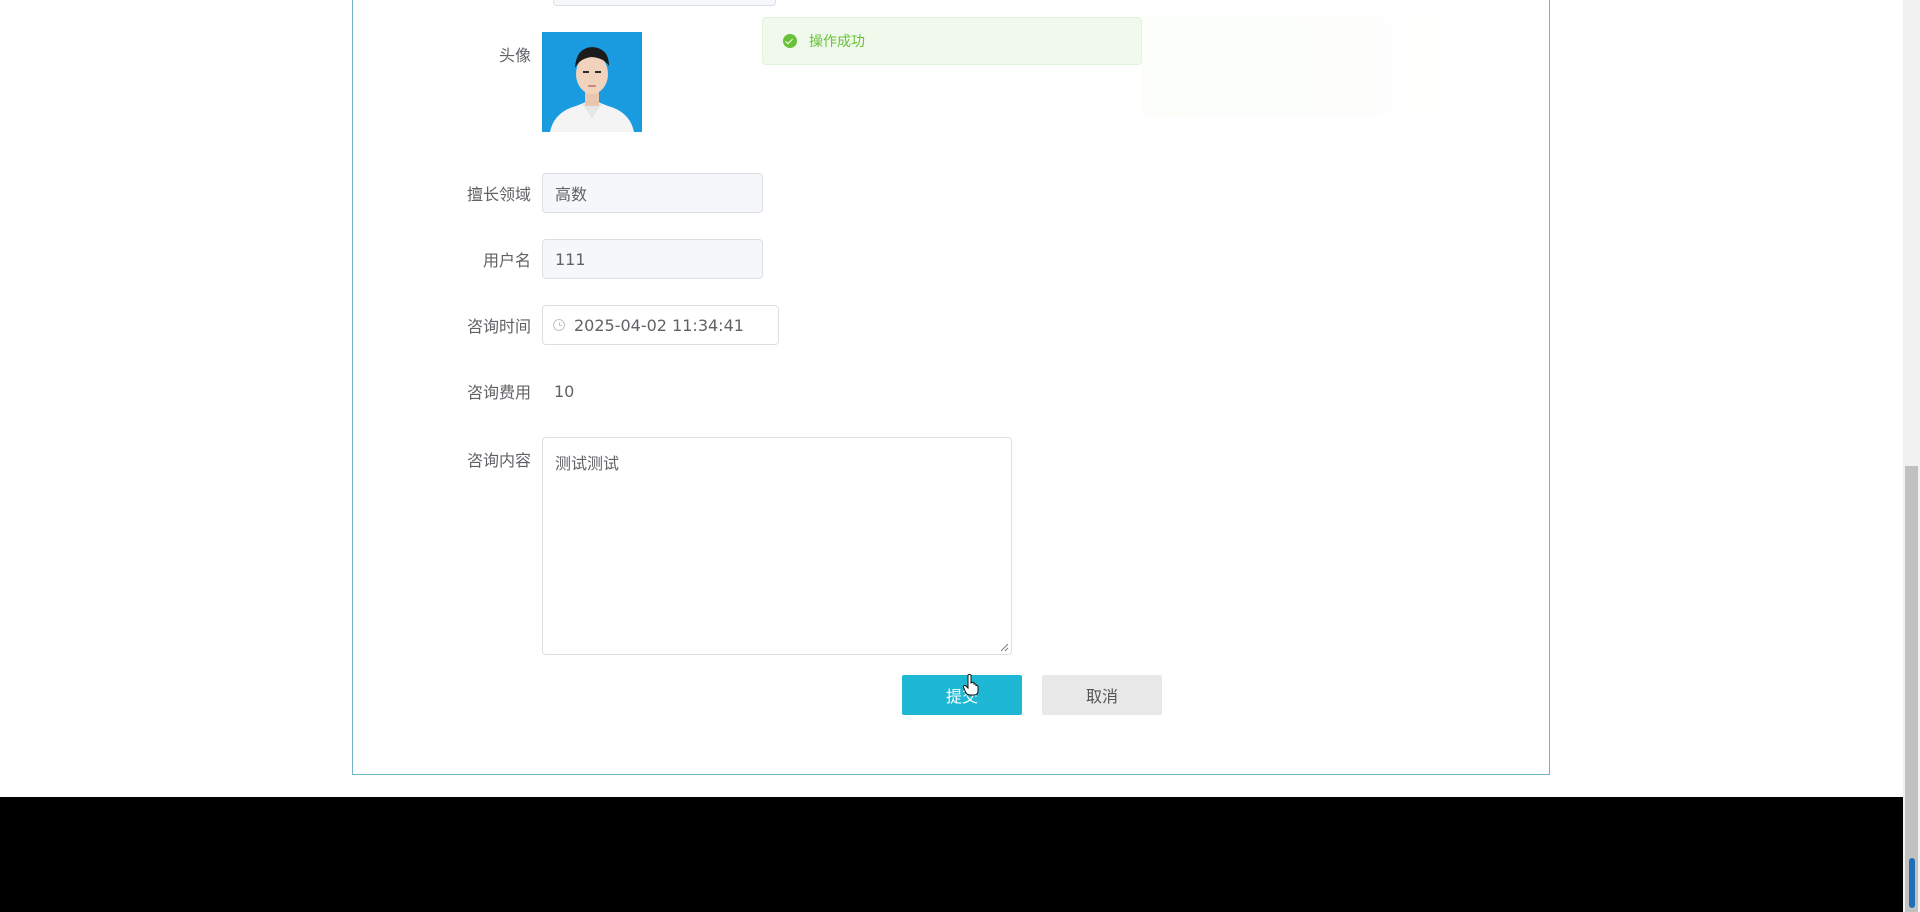 Image resolution: width=1920 pixels, height=912 pixels. Describe the element at coordinates (652, 193) in the screenshot. I see `specialty-input: 高数` at that location.